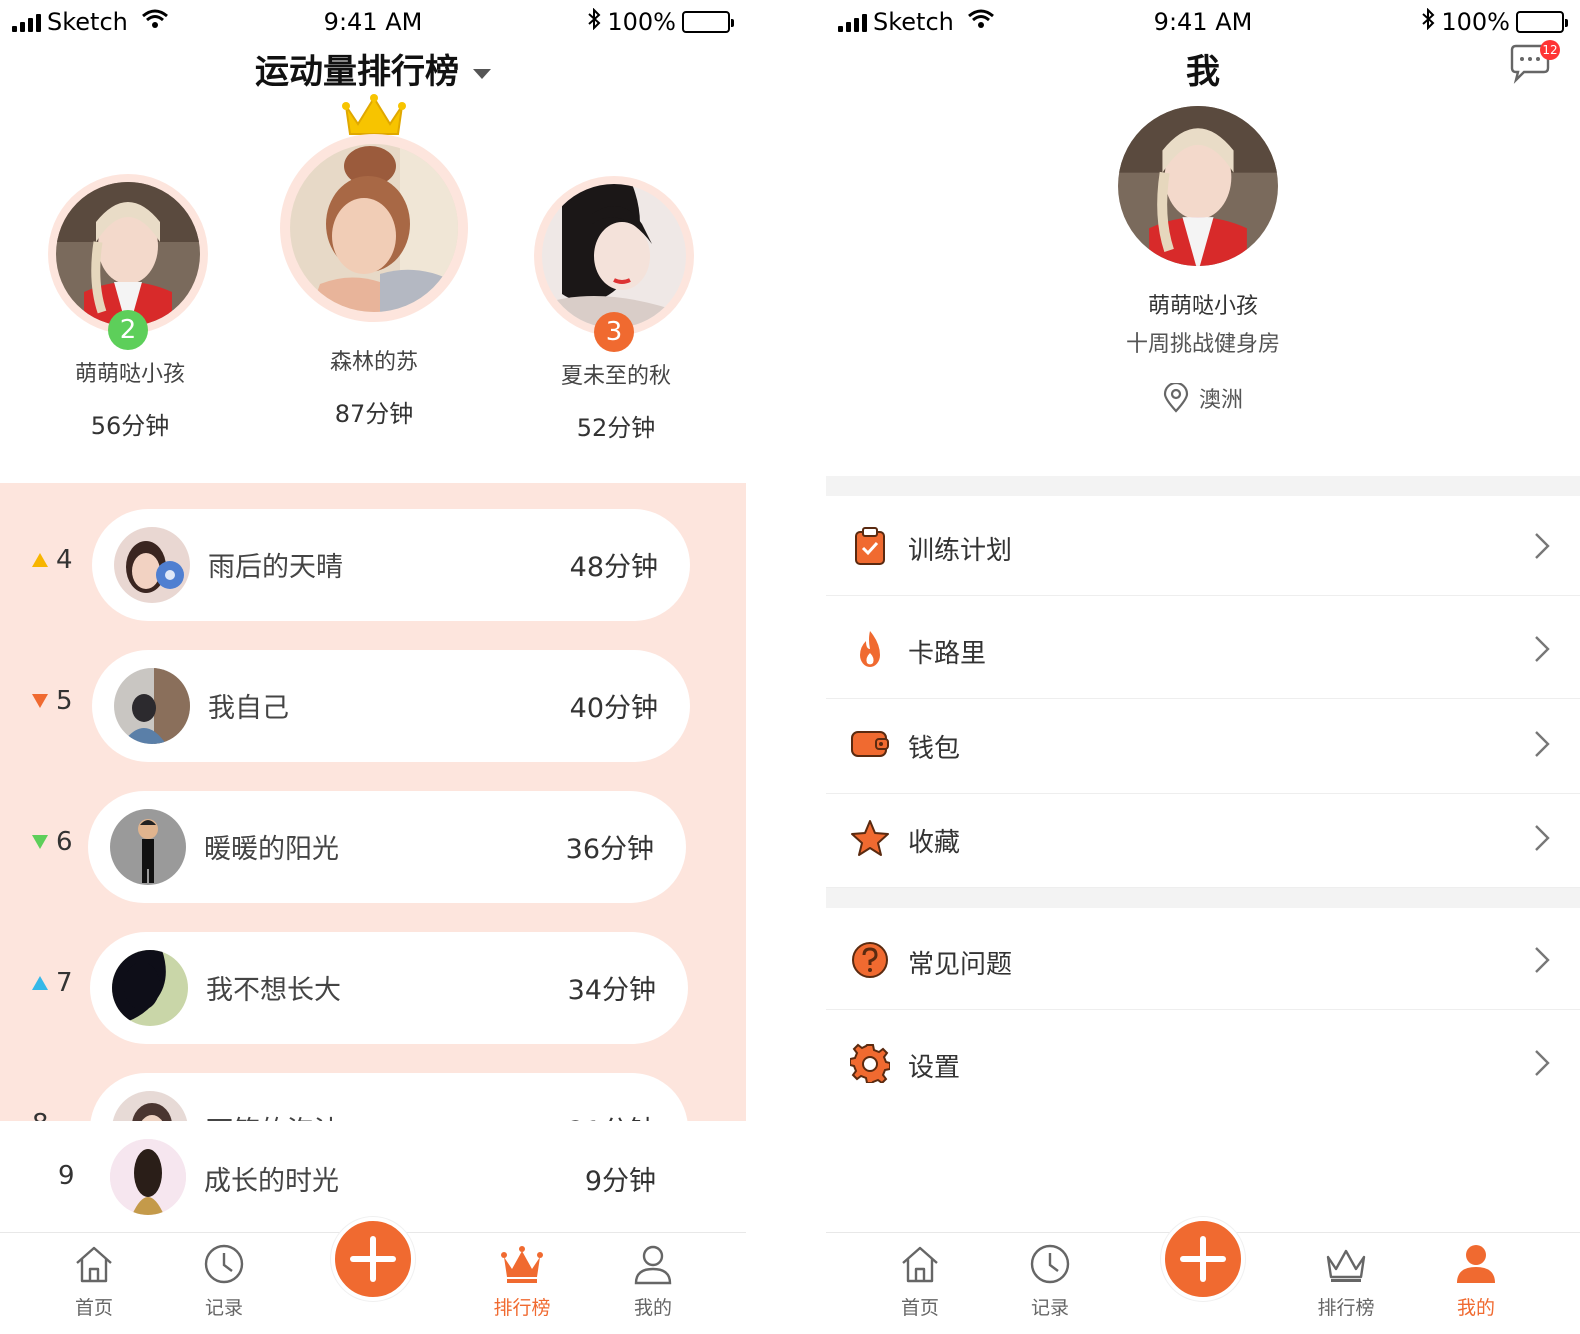 The height and width of the screenshot is (1334, 1580). Describe the element at coordinates (653, 1265) in the screenshot. I see `user-icon` at that location.